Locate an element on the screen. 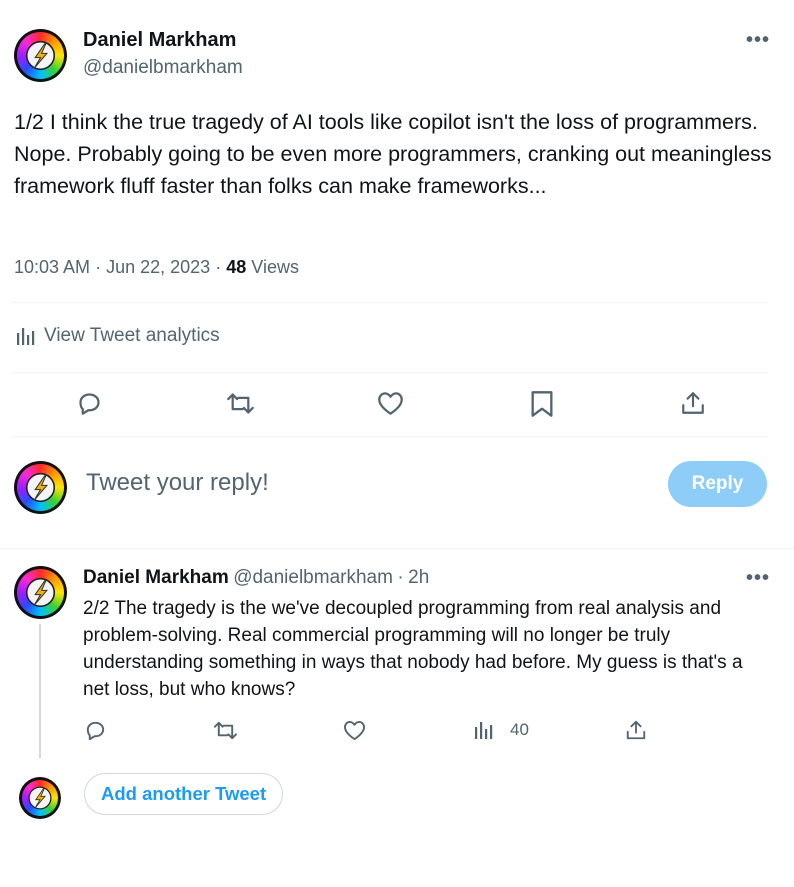 The height and width of the screenshot is (887, 794). reply-input: Tweet your reply! is located at coordinates (177, 483).